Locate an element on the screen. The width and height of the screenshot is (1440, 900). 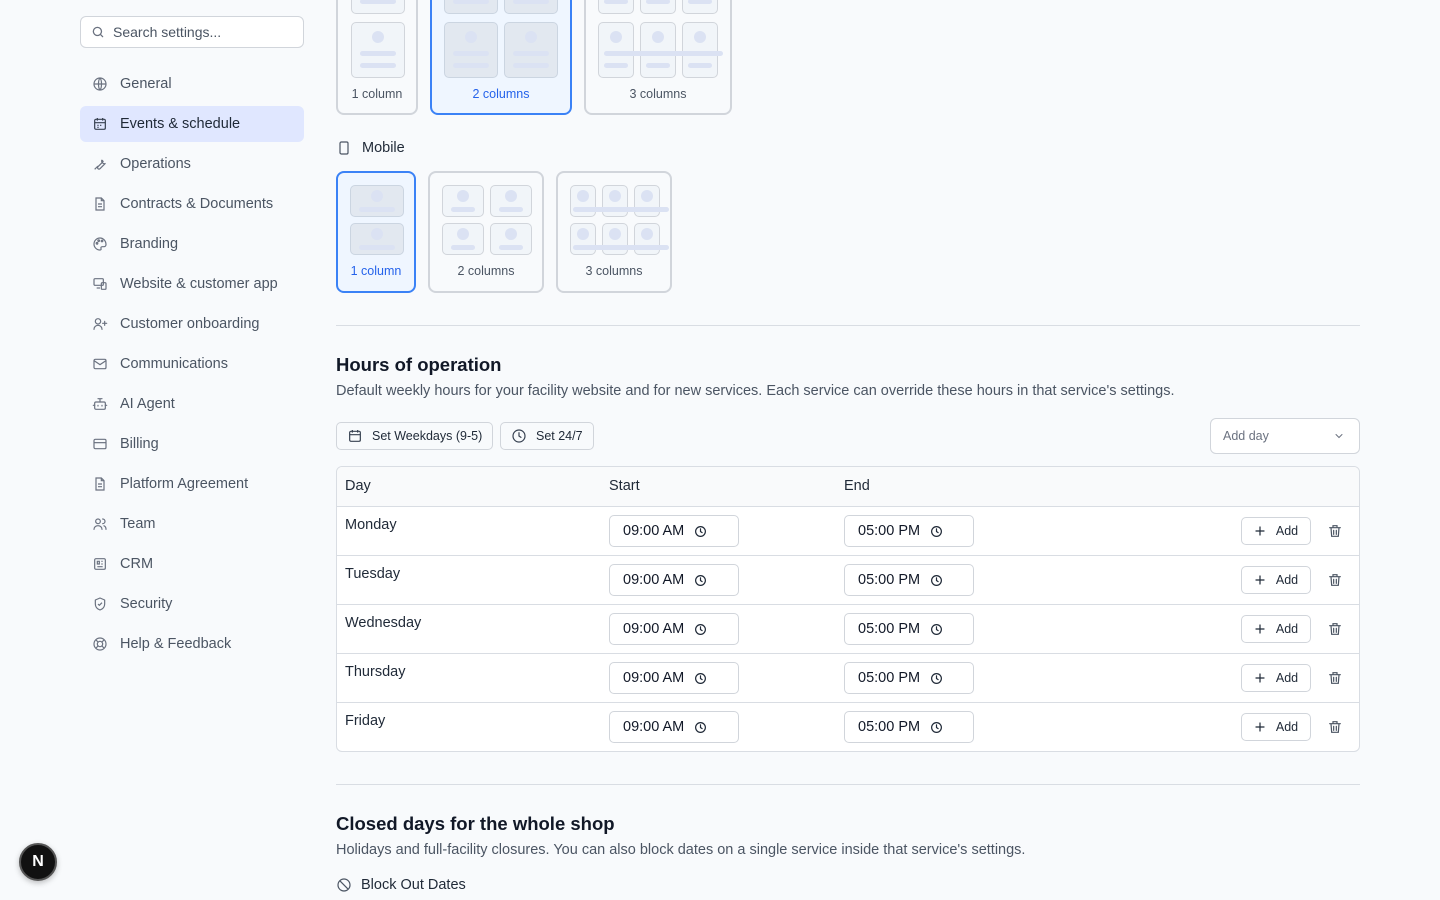
mobile-layout-heading: Mobile is located at coordinates (370, 148).